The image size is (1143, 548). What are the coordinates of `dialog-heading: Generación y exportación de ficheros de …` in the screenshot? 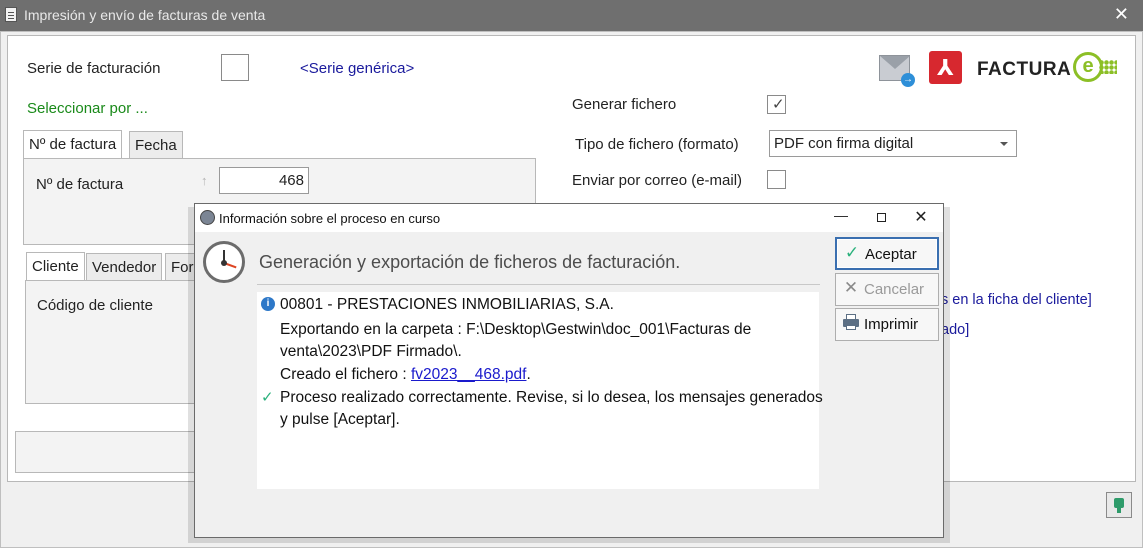 It's located at (470, 262).